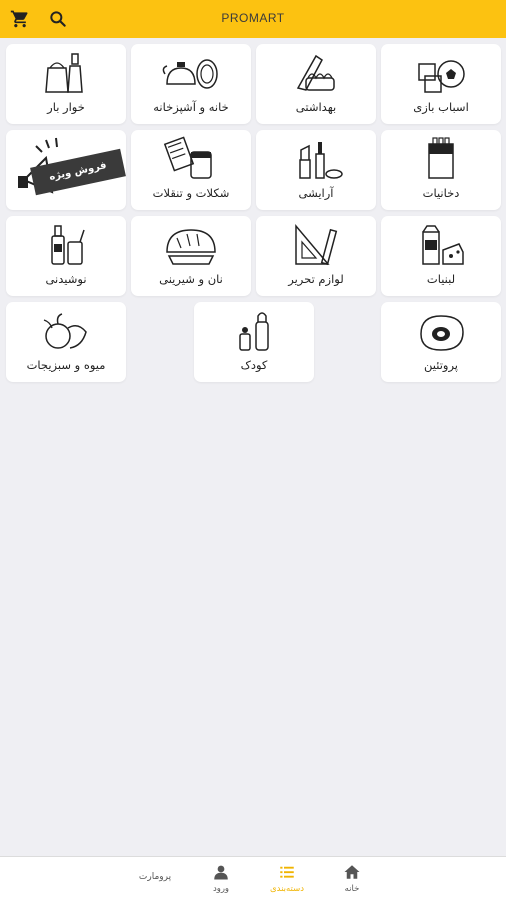 The height and width of the screenshot is (900, 506). What do you see at coordinates (316, 244) in the screenshot?
I see `stationery-icon` at bounding box center [316, 244].